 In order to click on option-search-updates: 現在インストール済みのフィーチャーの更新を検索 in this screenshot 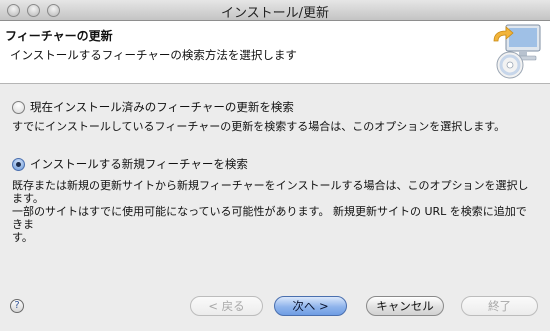, I will do `click(153, 107)`.